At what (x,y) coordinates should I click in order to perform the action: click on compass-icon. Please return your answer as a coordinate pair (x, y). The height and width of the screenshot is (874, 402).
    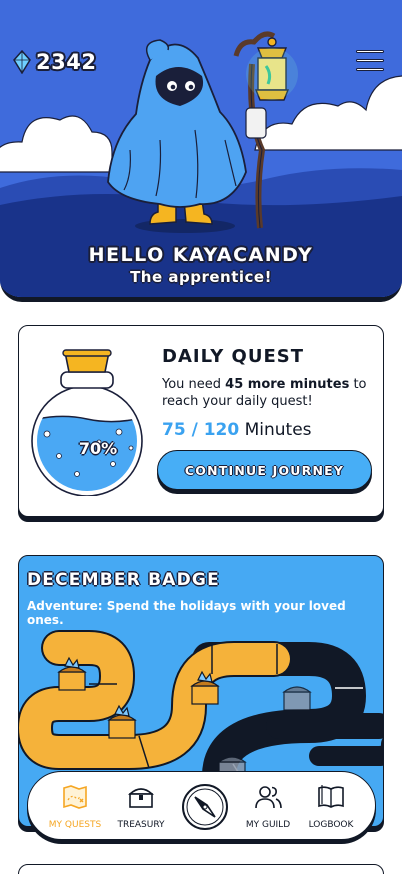
    Looking at the image, I should click on (205, 807).